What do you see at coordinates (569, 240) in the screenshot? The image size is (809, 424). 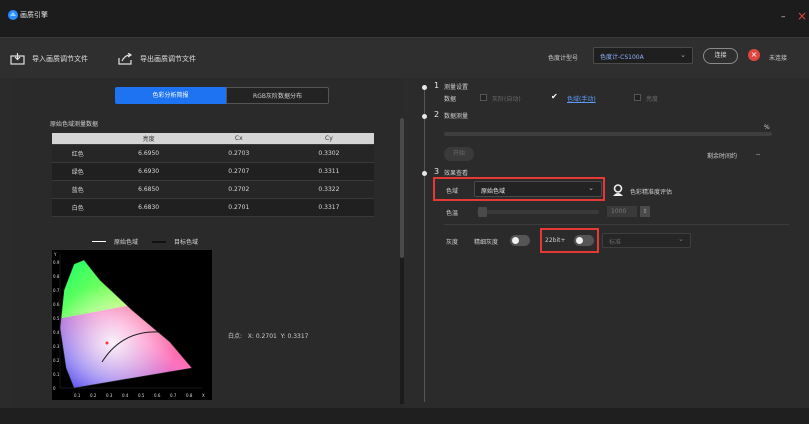 I see `highlight-bit-box` at bounding box center [569, 240].